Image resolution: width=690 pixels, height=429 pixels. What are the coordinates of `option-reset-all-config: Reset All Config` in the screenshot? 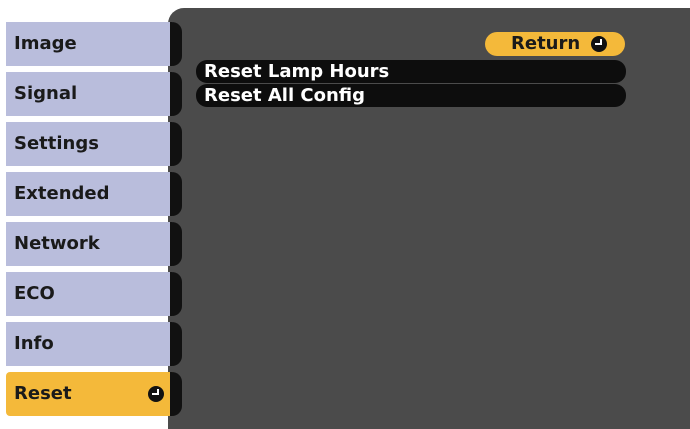 It's located at (411, 95).